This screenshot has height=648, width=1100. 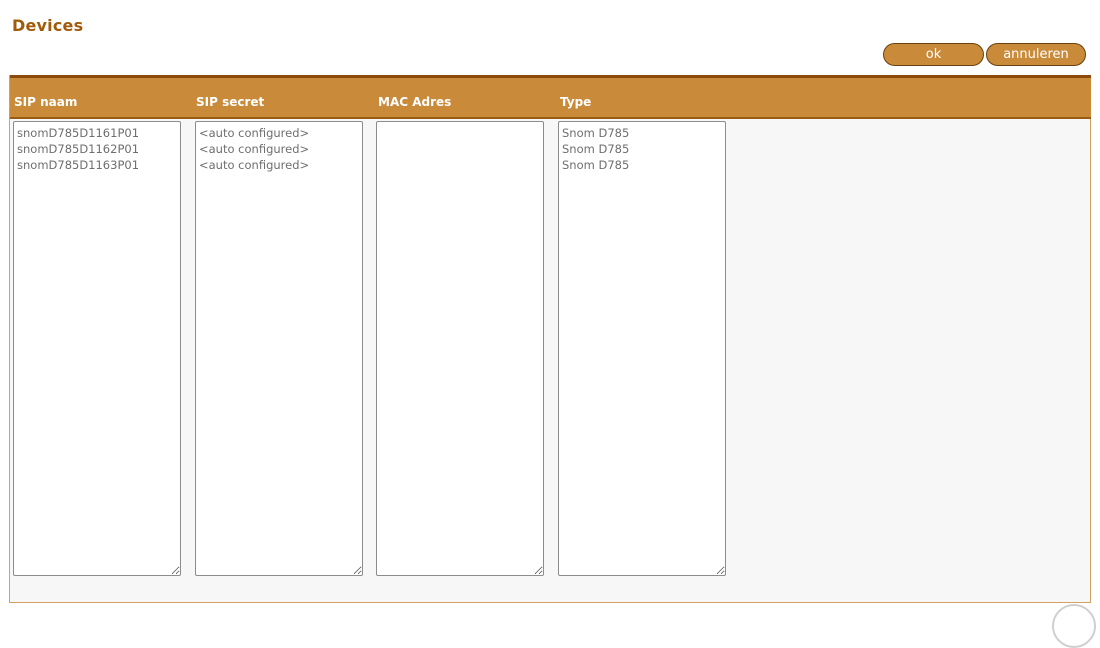 What do you see at coordinates (230, 102) in the screenshot?
I see `column-header-sip-secret: SIP secret` at bounding box center [230, 102].